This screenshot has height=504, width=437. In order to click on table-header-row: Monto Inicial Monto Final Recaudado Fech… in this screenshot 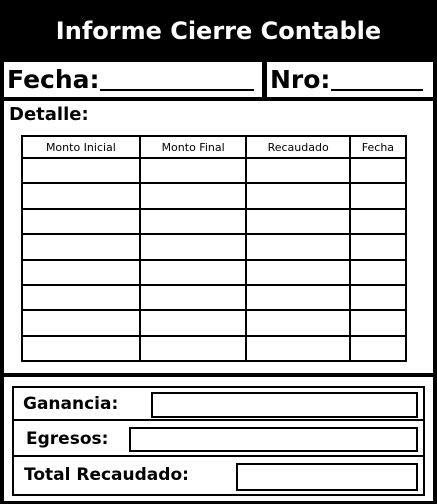, I will do `click(214, 147)`.